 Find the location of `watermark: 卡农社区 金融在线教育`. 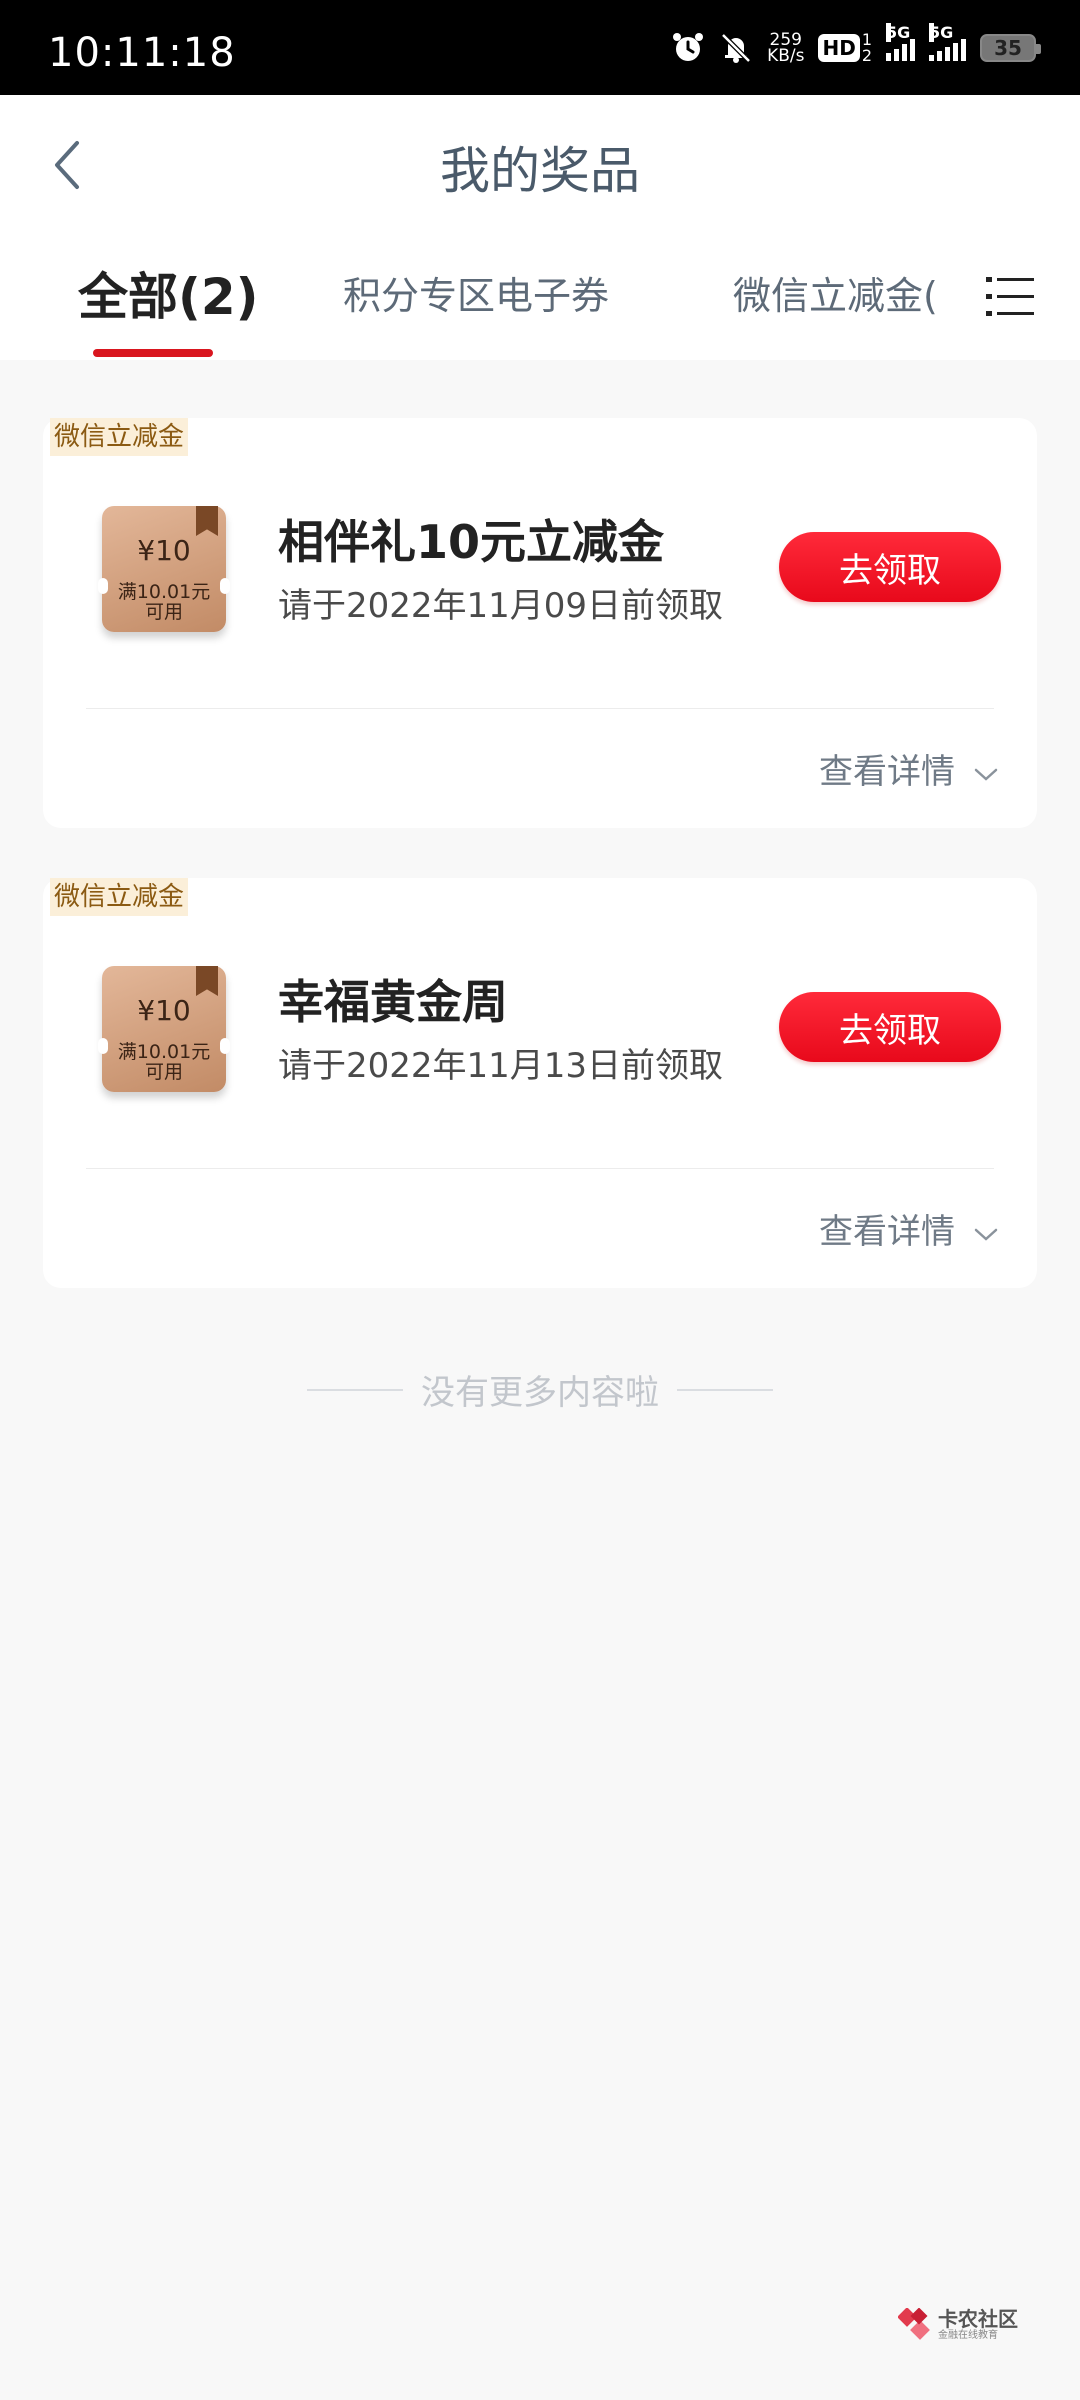

watermark: 卡农社区 金融在线教育 is located at coordinates (957, 2324).